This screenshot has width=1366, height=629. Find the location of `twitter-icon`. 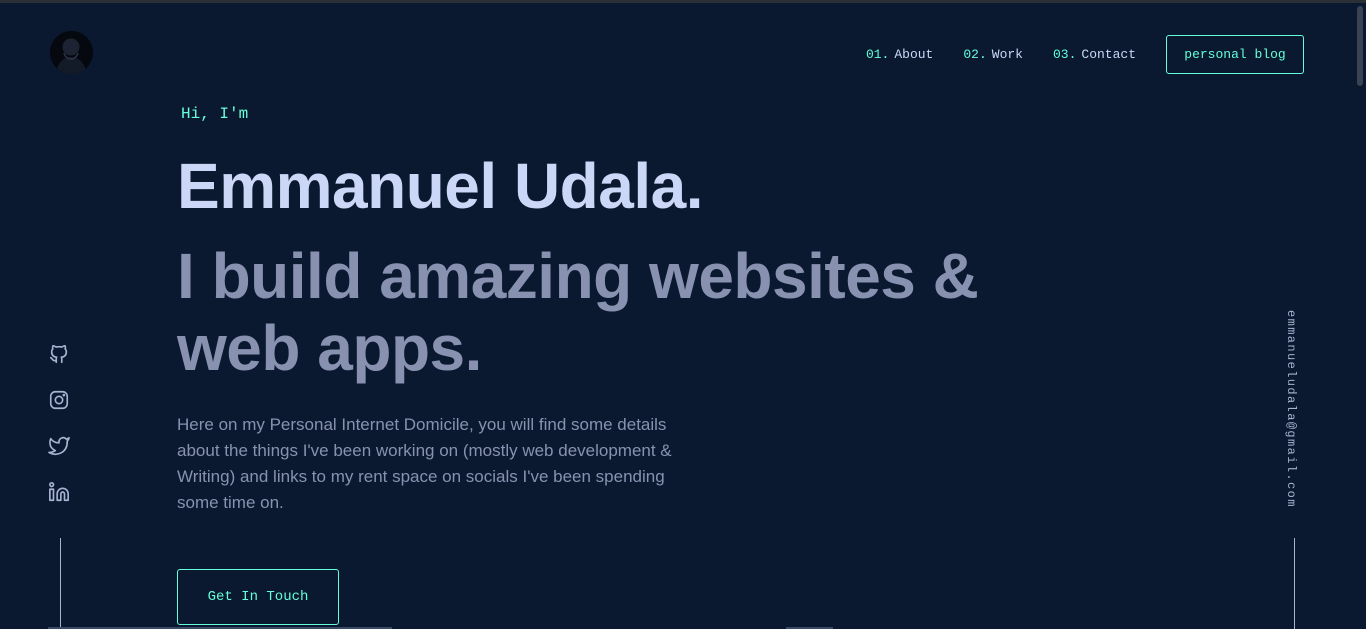

twitter-icon is located at coordinates (59, 446).